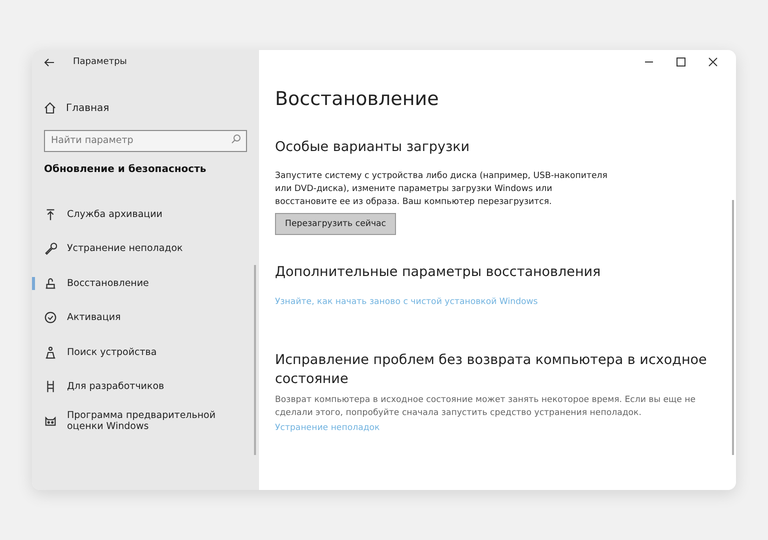 The image size is (768, 540). I want to click on upload-arrow-icon, so click(50, 214).